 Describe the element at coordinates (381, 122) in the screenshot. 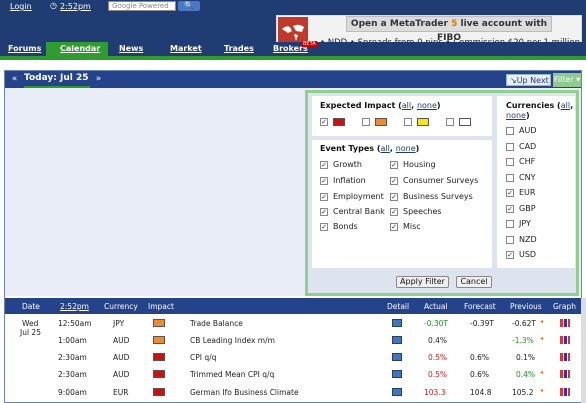

I see `impact-medium-icon` at that location.